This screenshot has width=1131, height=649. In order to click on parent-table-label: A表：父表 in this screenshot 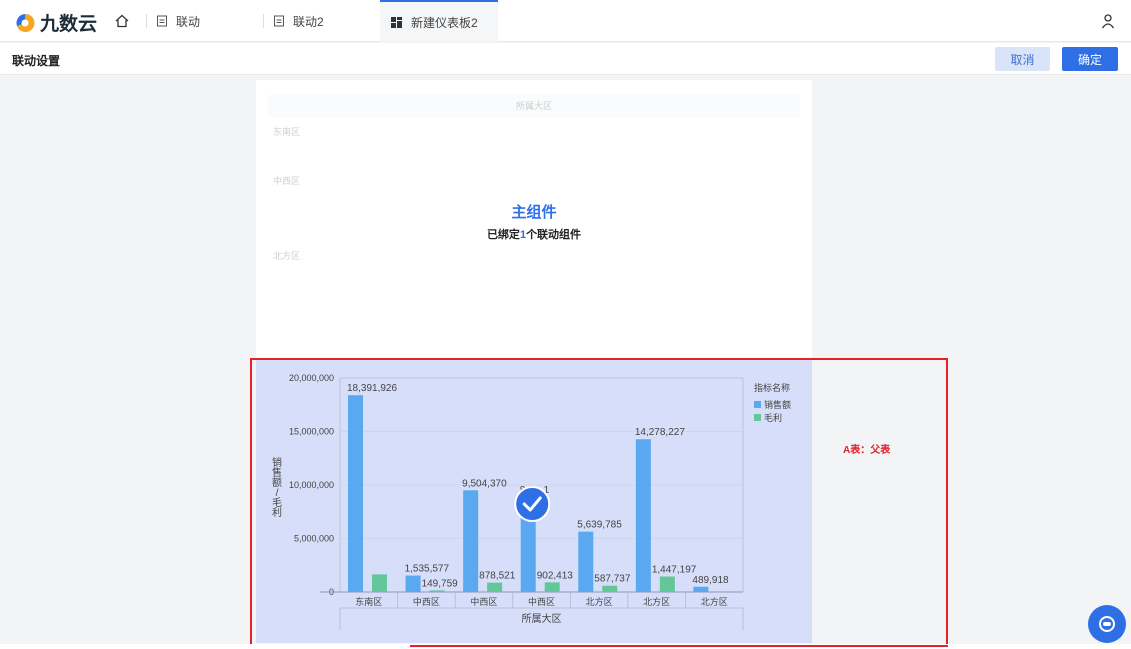, I will do `click(867, 450)`.